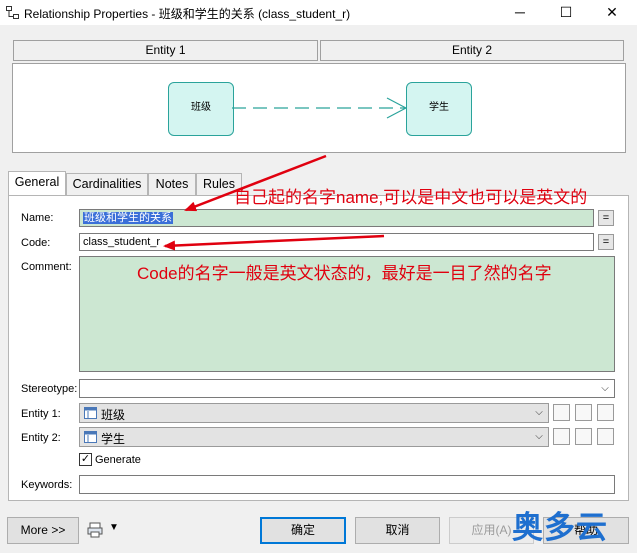 The image size is (637, 553). I want to click on print-menu-button: ▼, so click(104, 530).